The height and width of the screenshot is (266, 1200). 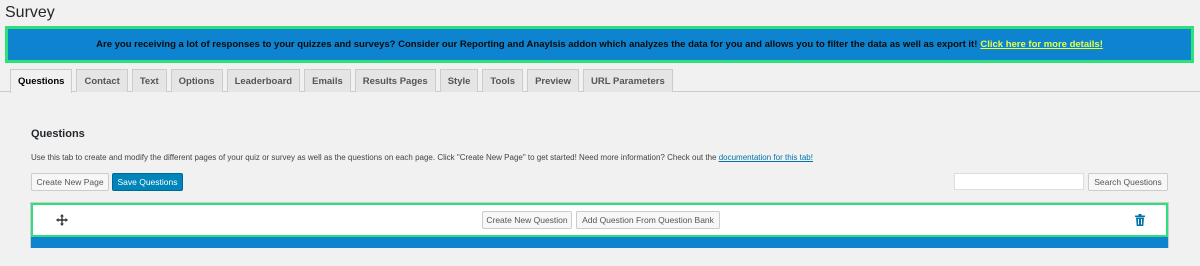 I want to click on page-highlight-bar, so click(x=599, y=241).